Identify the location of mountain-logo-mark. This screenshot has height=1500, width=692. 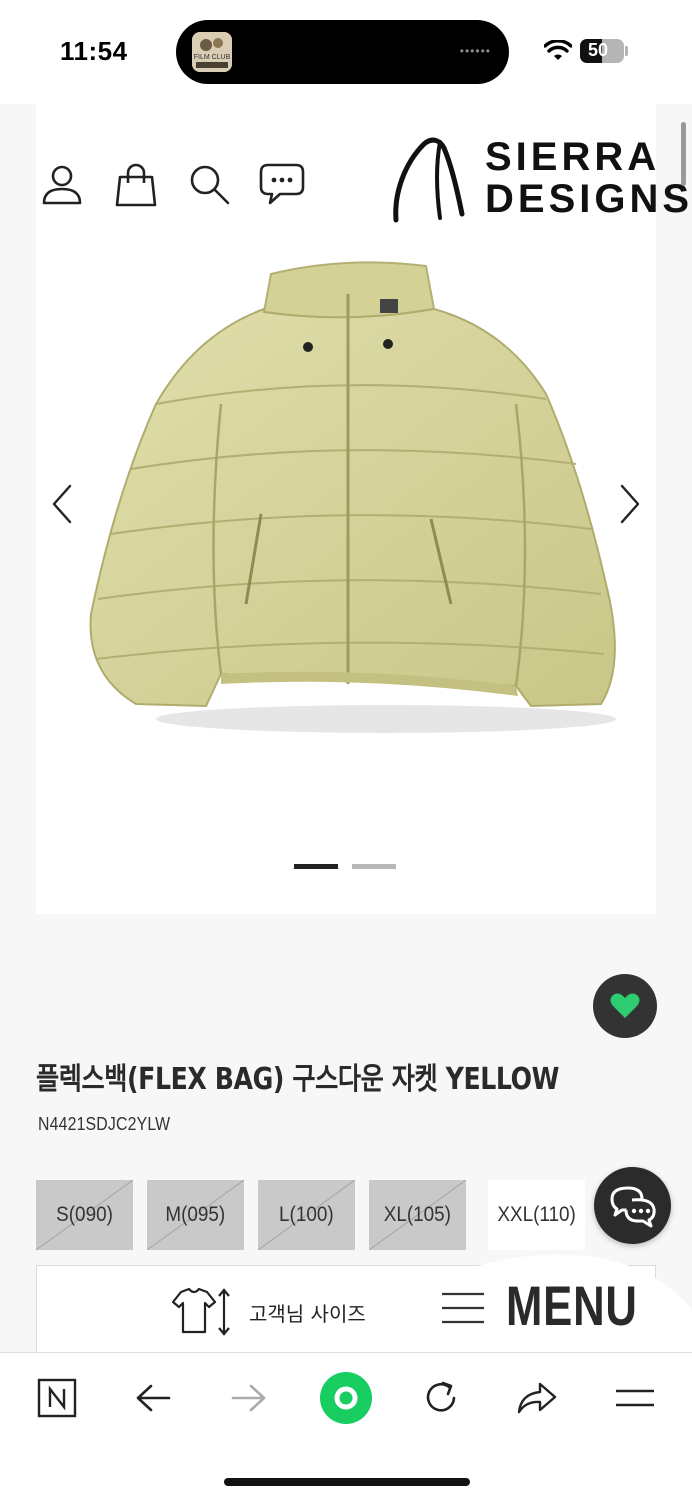
(429, 180).